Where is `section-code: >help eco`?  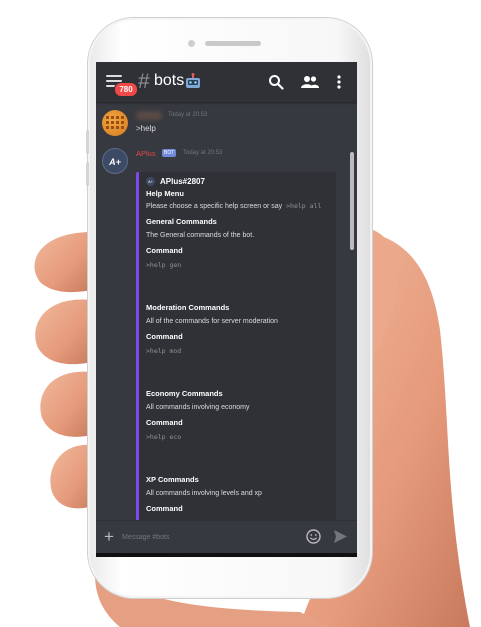 section-code: >help eco is located at coordinates (164, 437).